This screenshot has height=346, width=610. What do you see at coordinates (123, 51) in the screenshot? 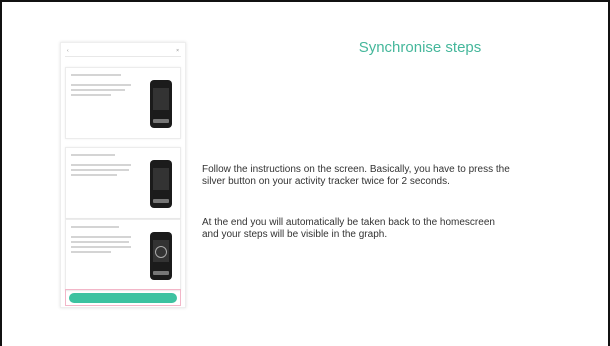
I see `phone-header: ‹ ×` at bounding box center [123, 51].